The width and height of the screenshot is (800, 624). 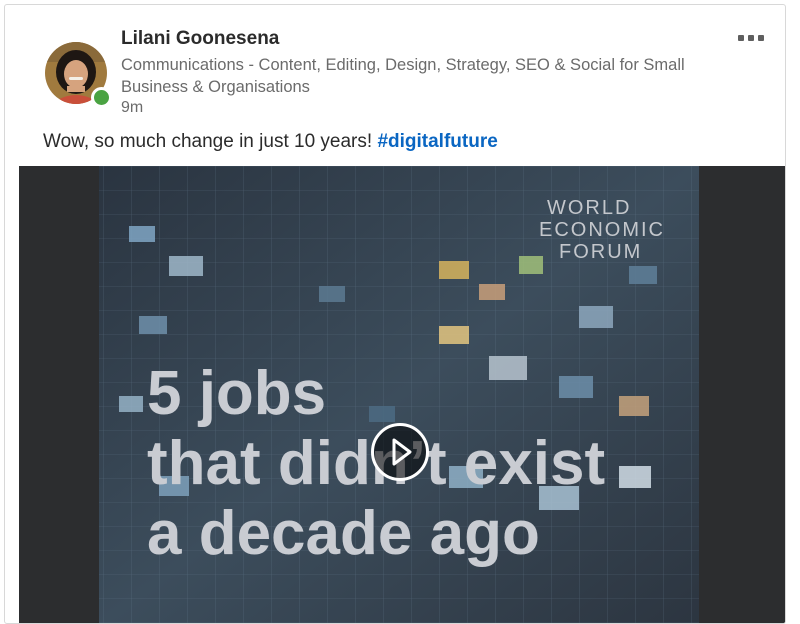 I want to click on svg-text: ECONOMIC, so click(x=602, y=230).